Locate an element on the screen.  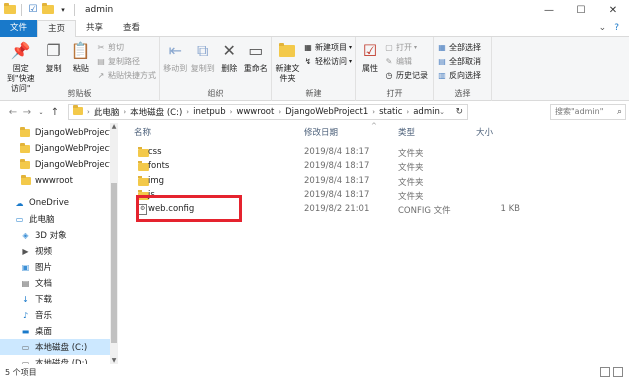
file-type: CONFIG 文件 is located at coordinates (424, 211).